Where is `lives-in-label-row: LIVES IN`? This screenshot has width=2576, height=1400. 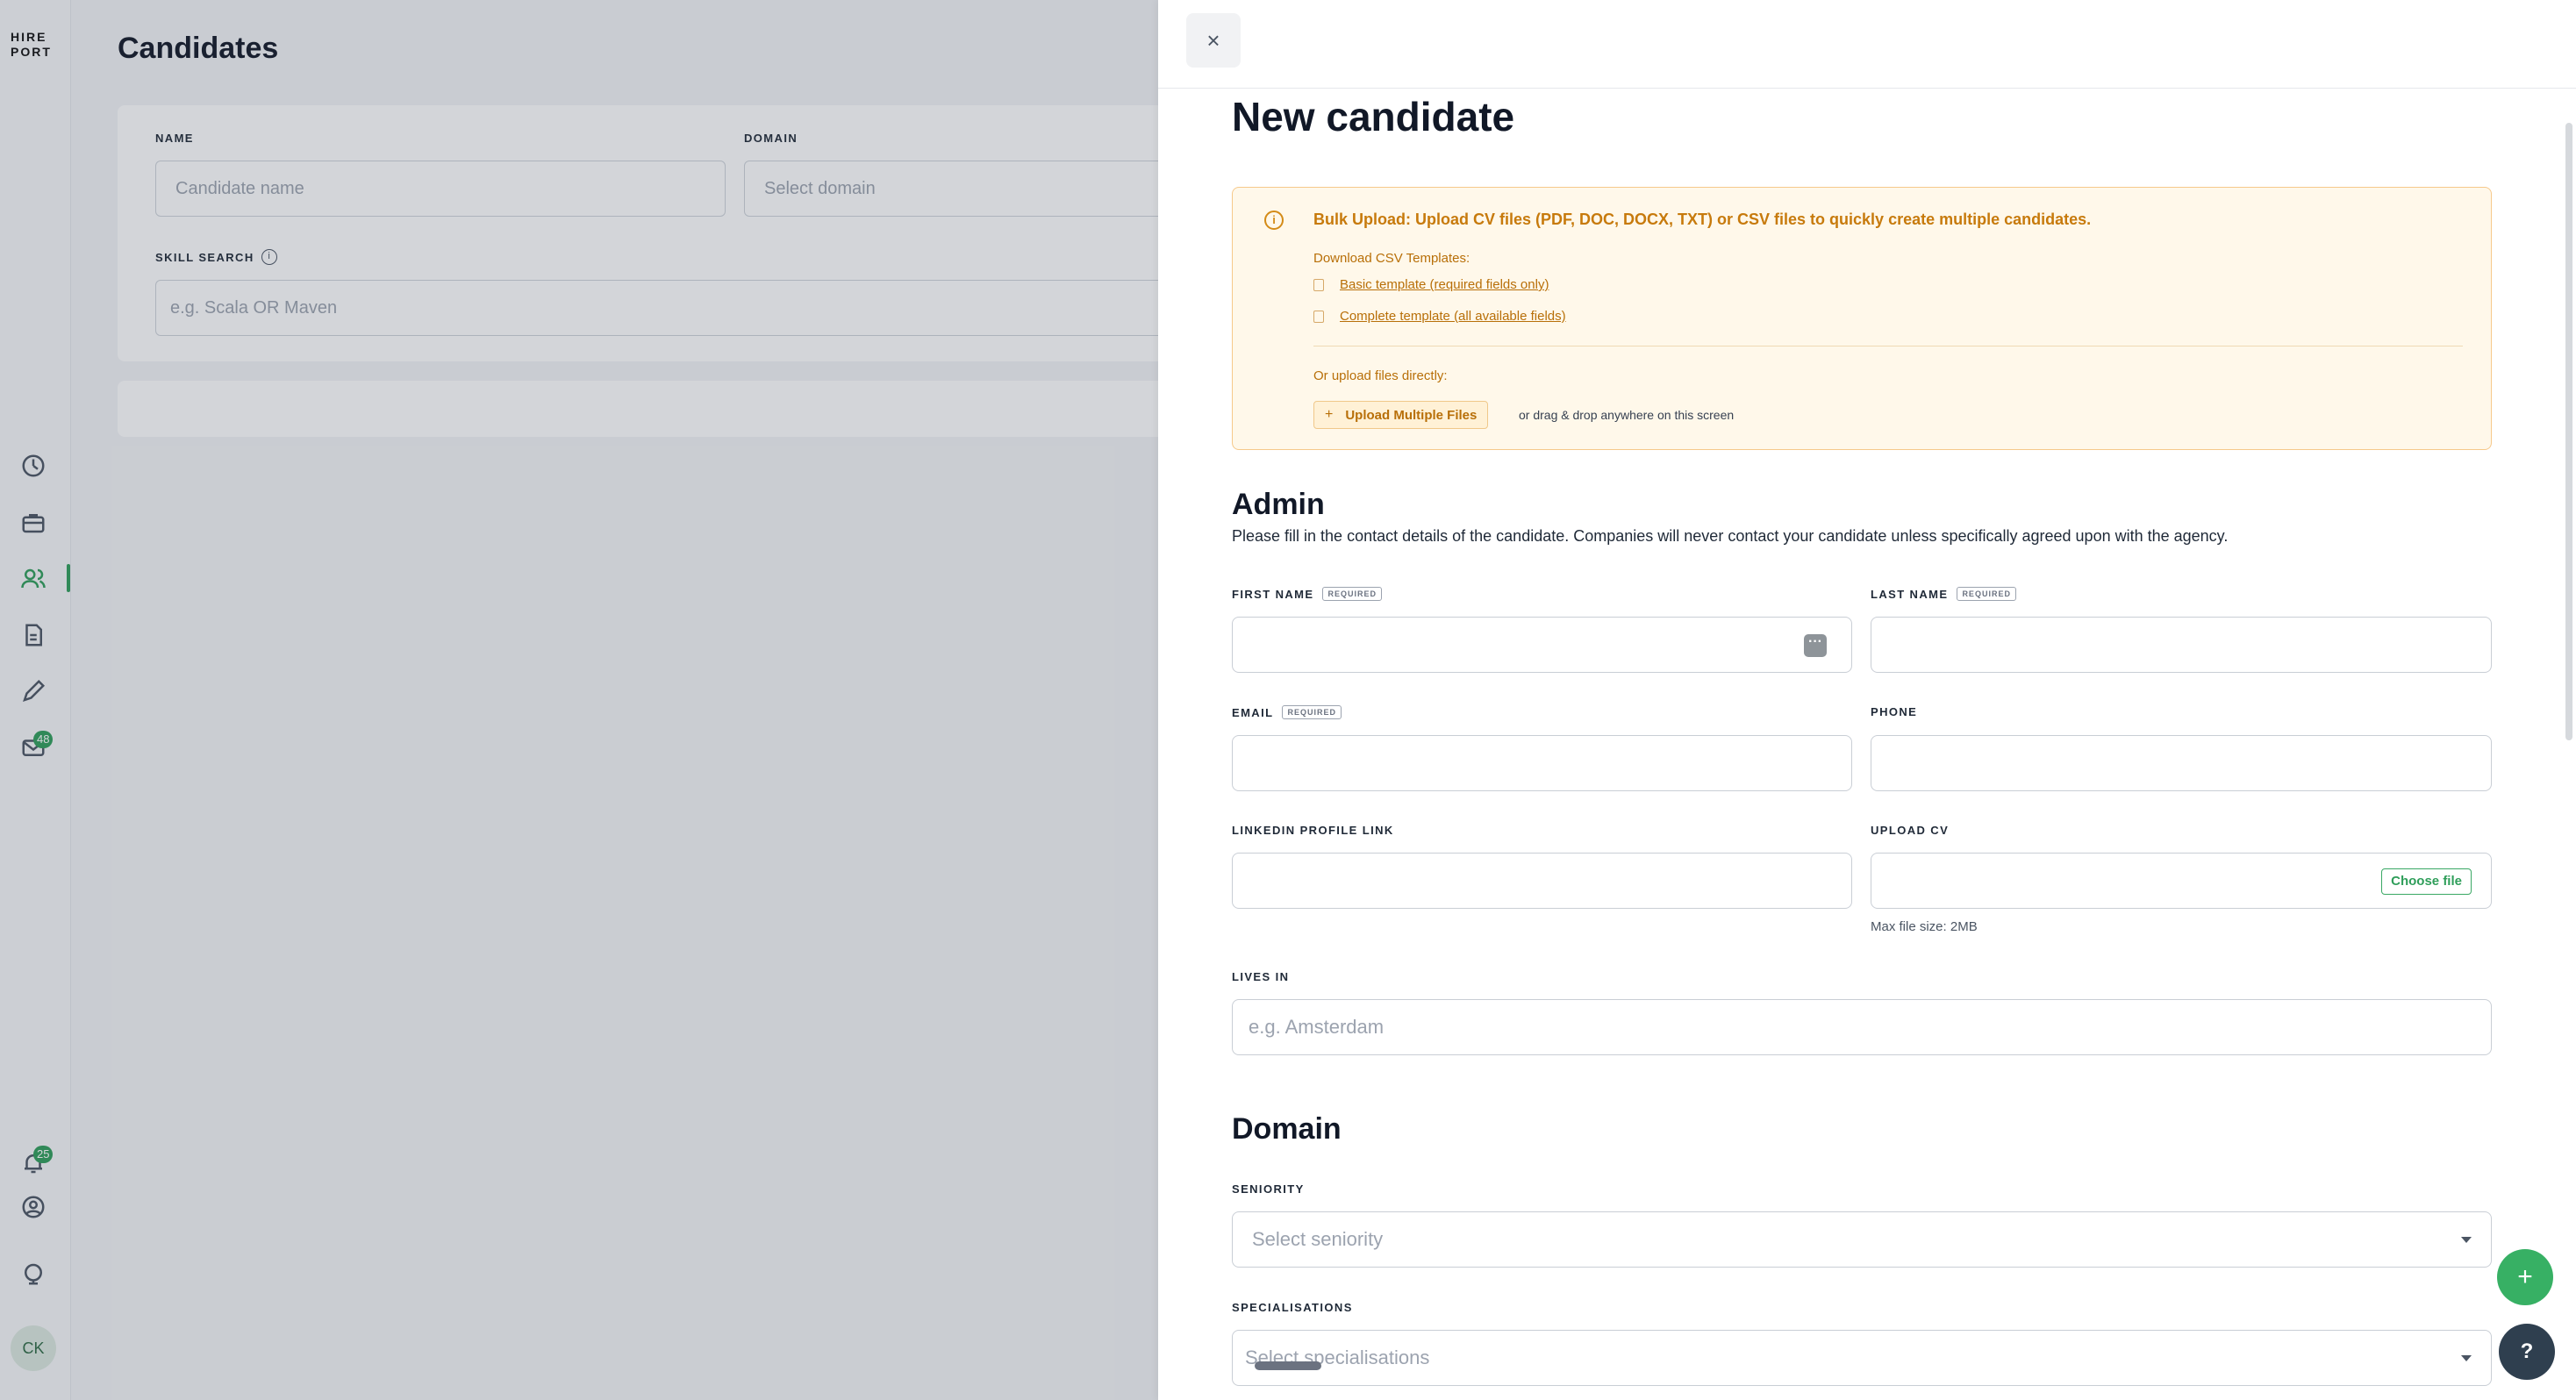 lives-in-label-row: LIVES IN is located at coordinates (1260, 976).